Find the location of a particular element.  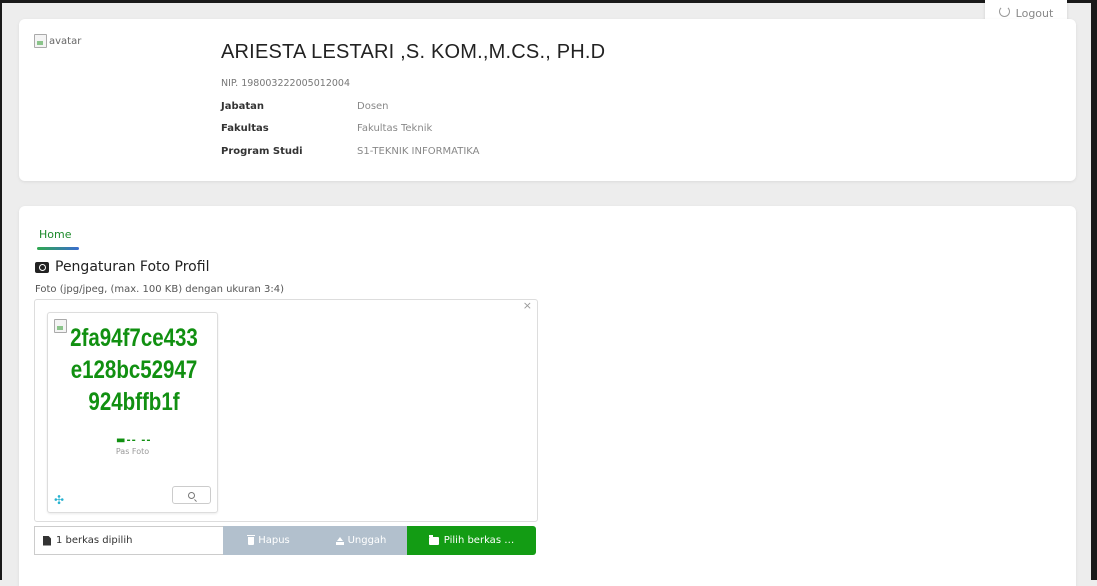

file-caption-text: 1 berkas dipilih is located at coordinates (94, 540).